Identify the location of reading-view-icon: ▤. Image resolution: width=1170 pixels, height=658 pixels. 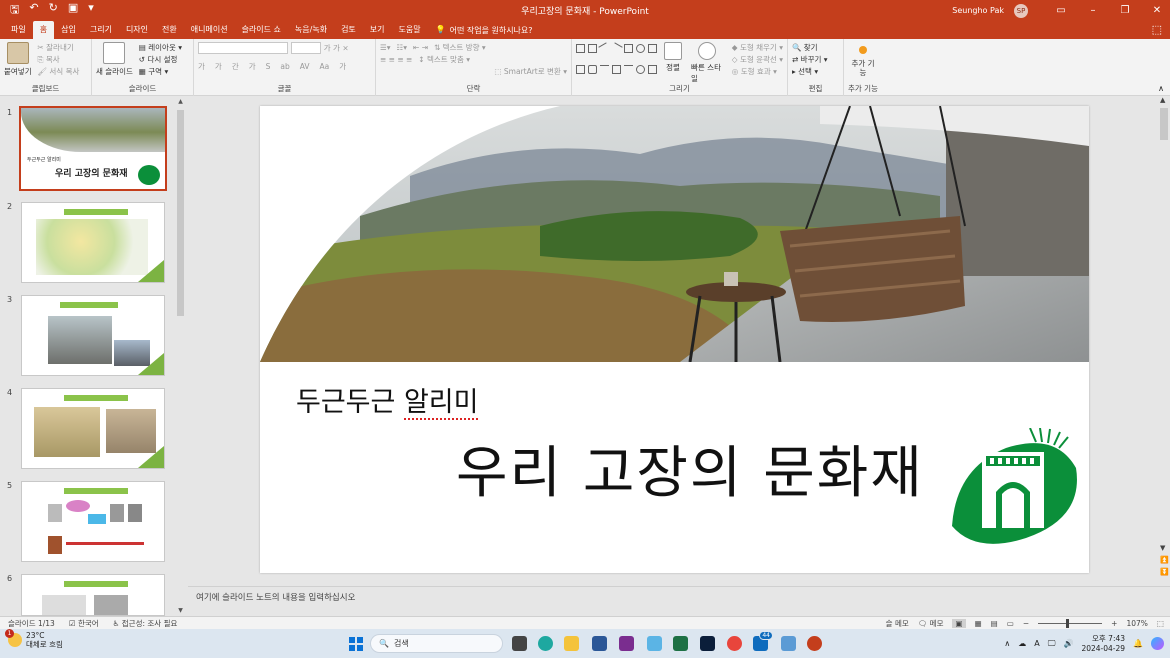
(994, 623).